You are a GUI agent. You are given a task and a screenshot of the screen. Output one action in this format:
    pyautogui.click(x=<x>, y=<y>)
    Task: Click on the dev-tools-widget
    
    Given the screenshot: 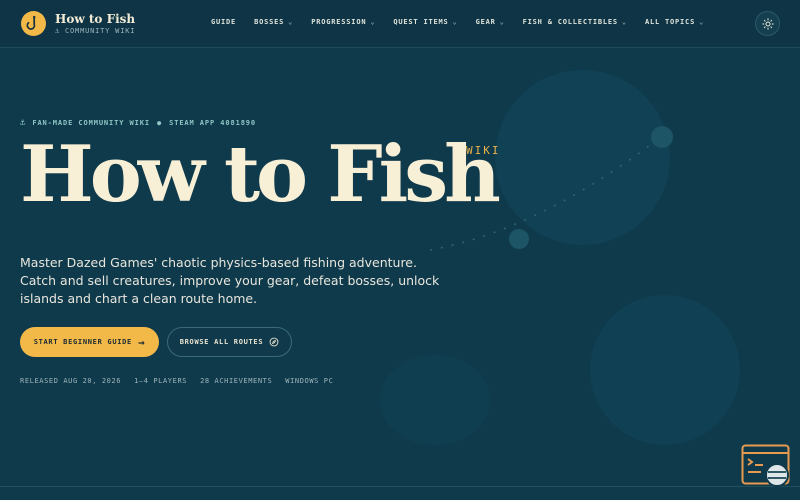 What is the action you would take?
    pyautogui.click(x=766, y=467)
    